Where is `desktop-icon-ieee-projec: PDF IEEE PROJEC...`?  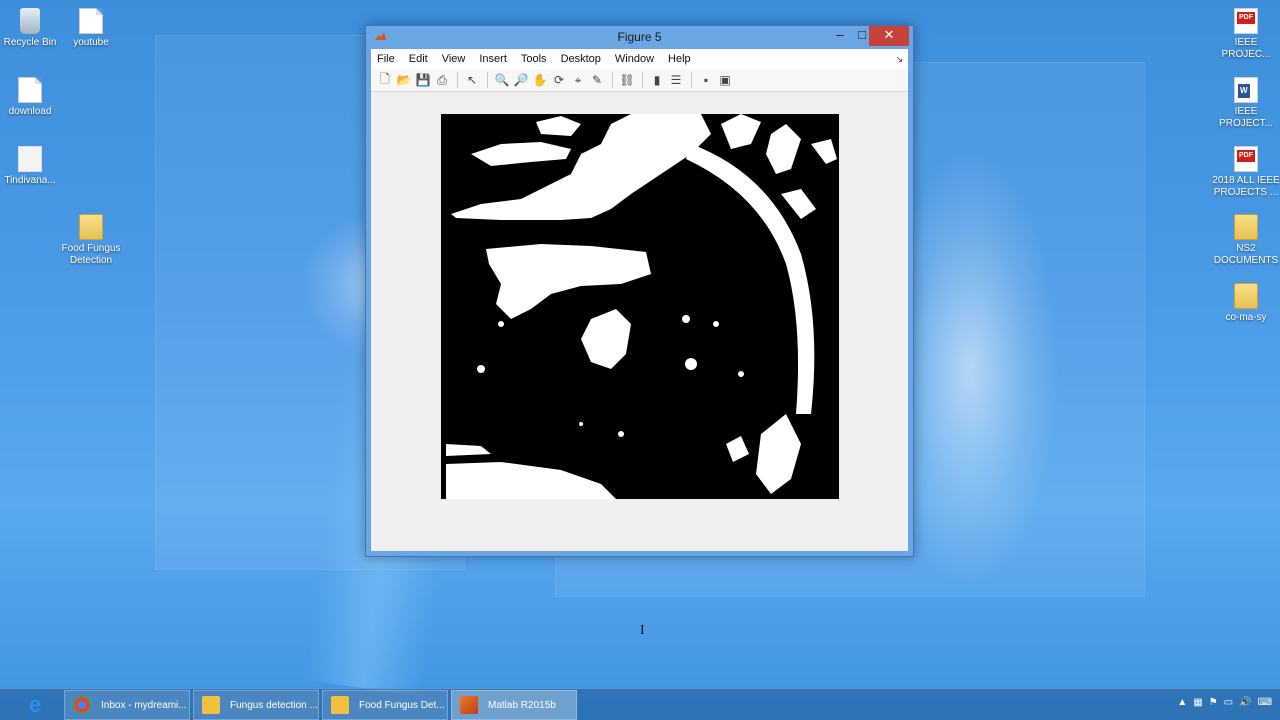 desktop-icon-ieee-projec: PDF IEEE PROJEC... is located at coordinates (1245, 34).